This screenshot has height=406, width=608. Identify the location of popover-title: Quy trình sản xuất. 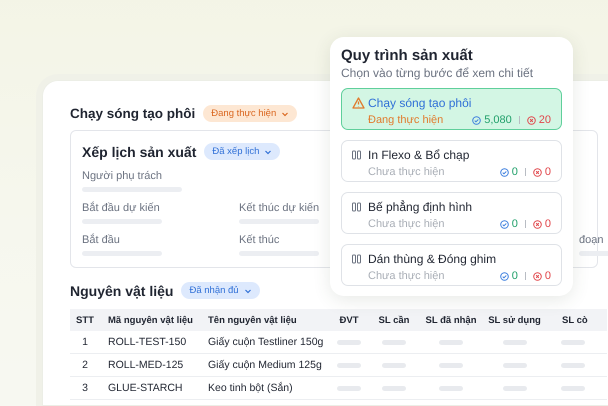
(407, 55).